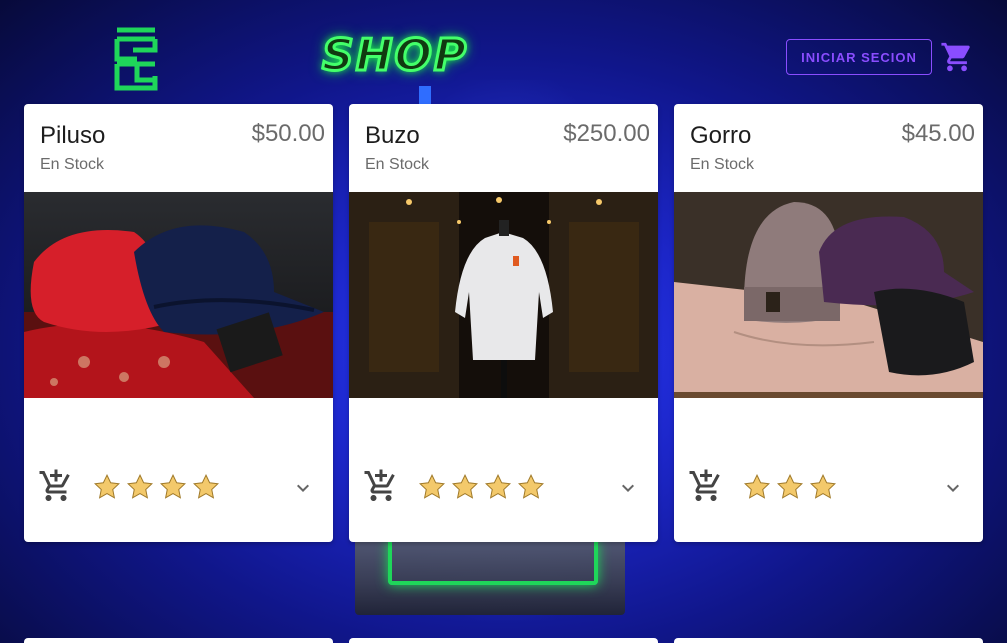 This screenshot has height=643, width=1007. Describe the element at coordinates (136, 59) in the screenshot. I see `brand-logo-icon` at that location.